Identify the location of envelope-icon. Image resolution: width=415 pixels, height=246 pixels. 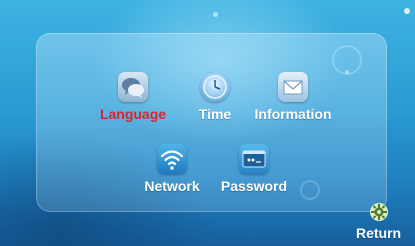
(293, 87).